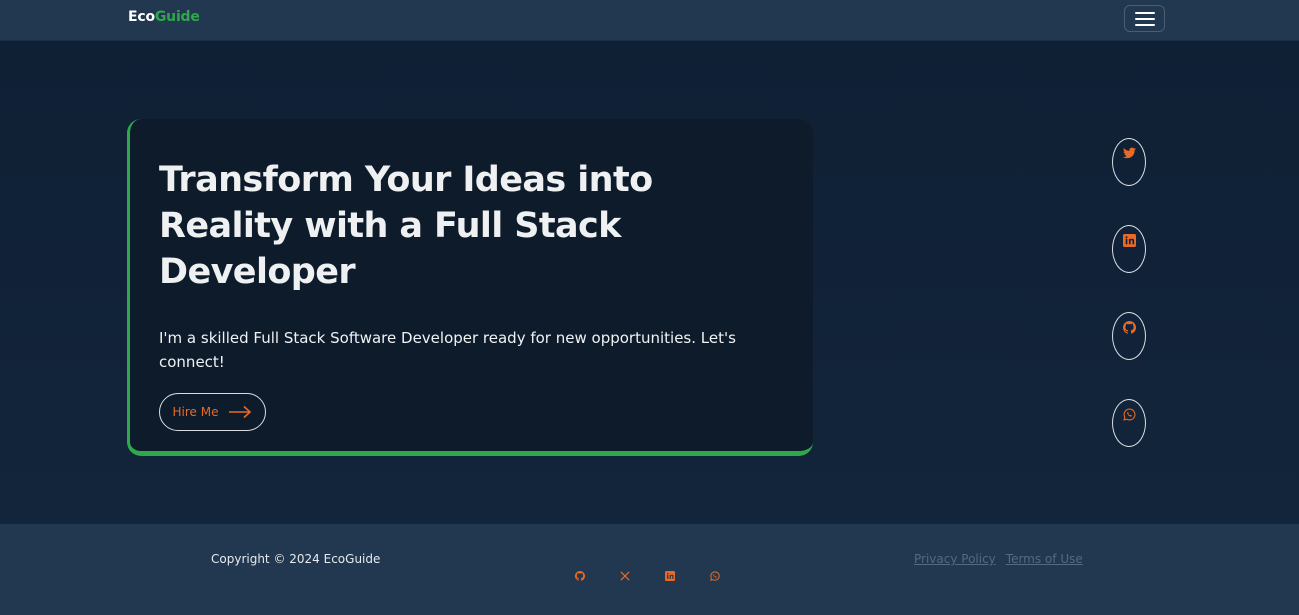 The width and height of the screenshot is (1299, 615). Describe the element at coordinates (1129, 249) in the screenshot. I see `linkedin-link` at that location.